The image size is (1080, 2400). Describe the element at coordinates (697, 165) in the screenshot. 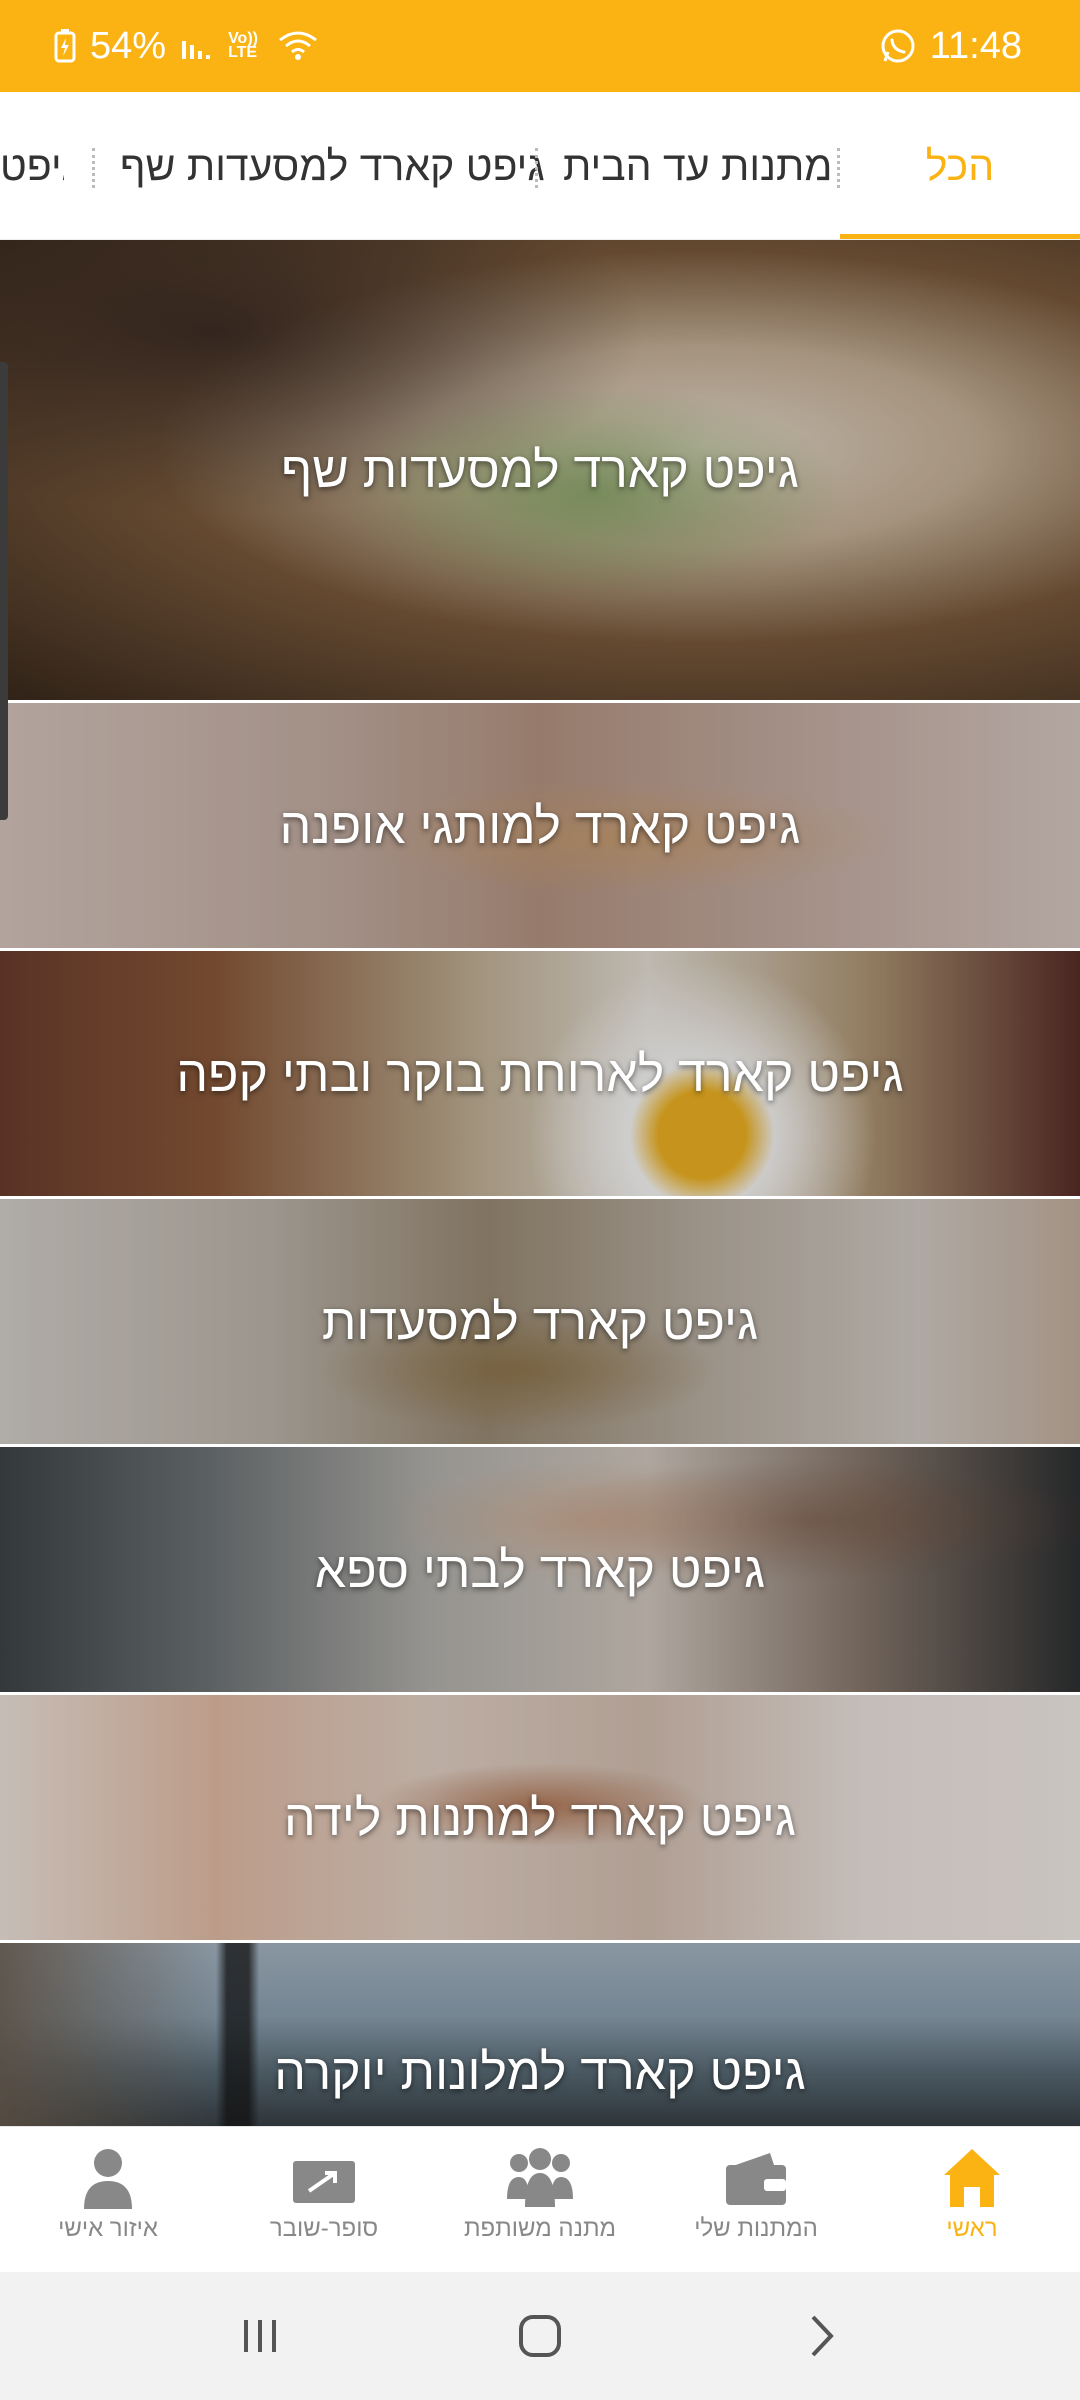

I see `tab-home-delivery: מתנות עד הבית` at that location.